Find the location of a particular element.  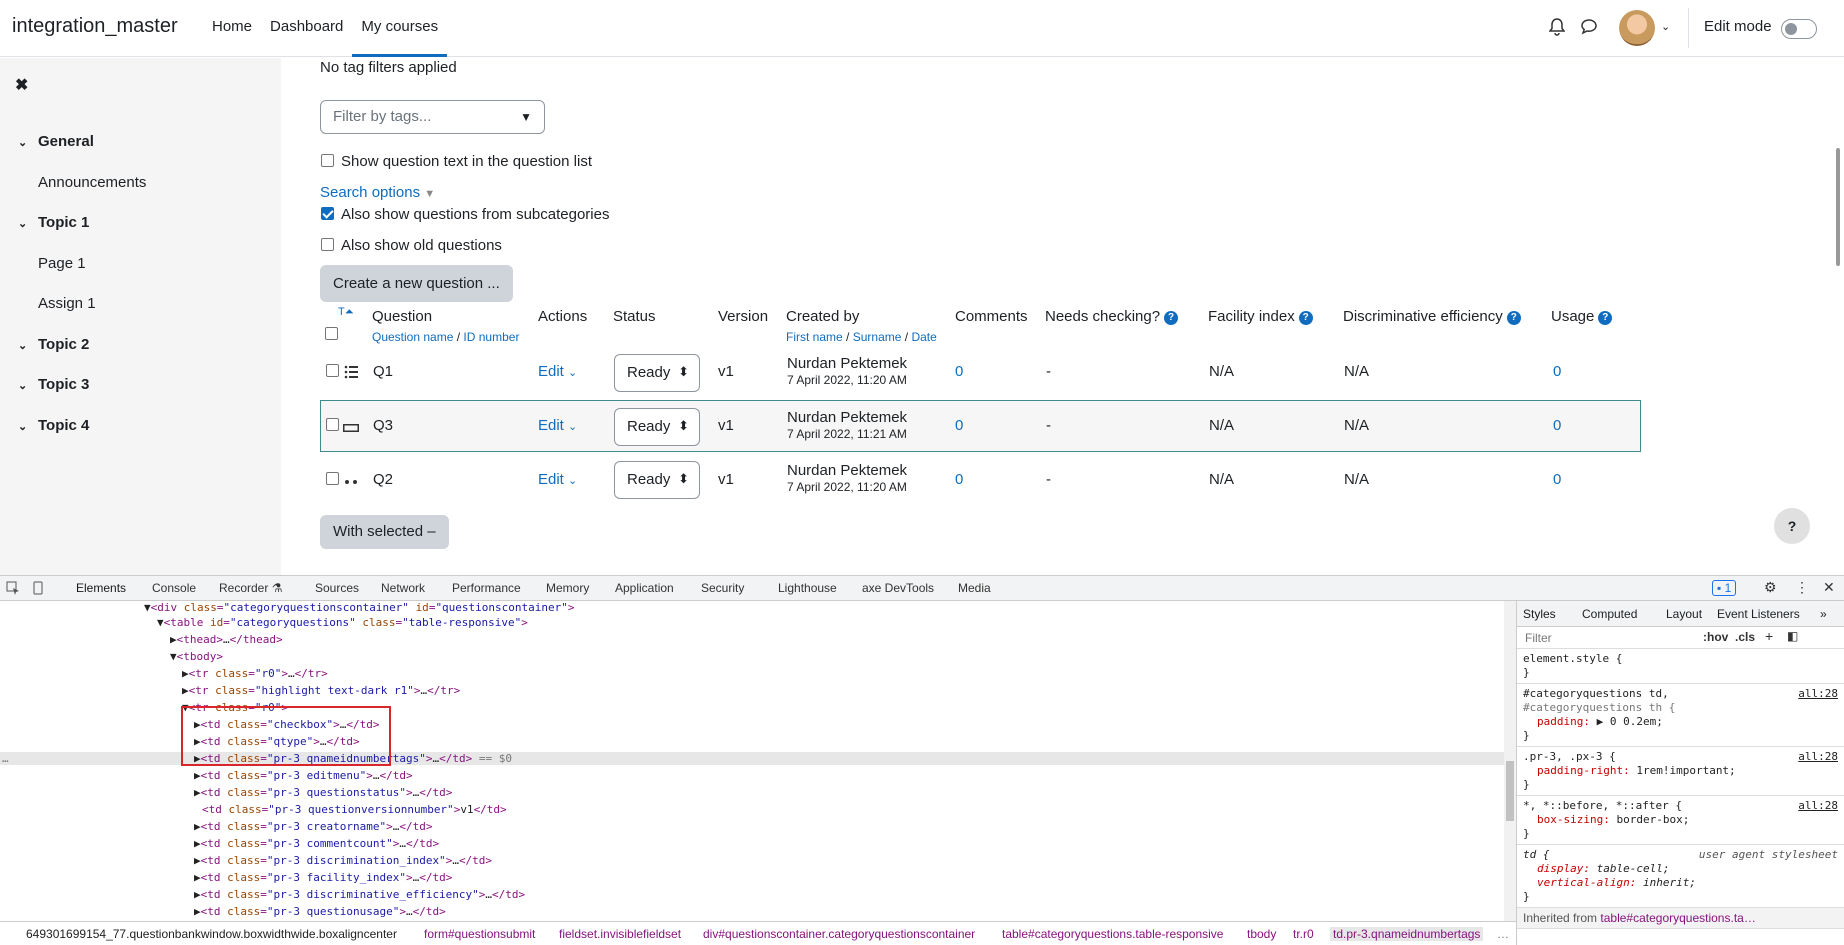

sort-first-name: First name is located at coordinates (814, 337).